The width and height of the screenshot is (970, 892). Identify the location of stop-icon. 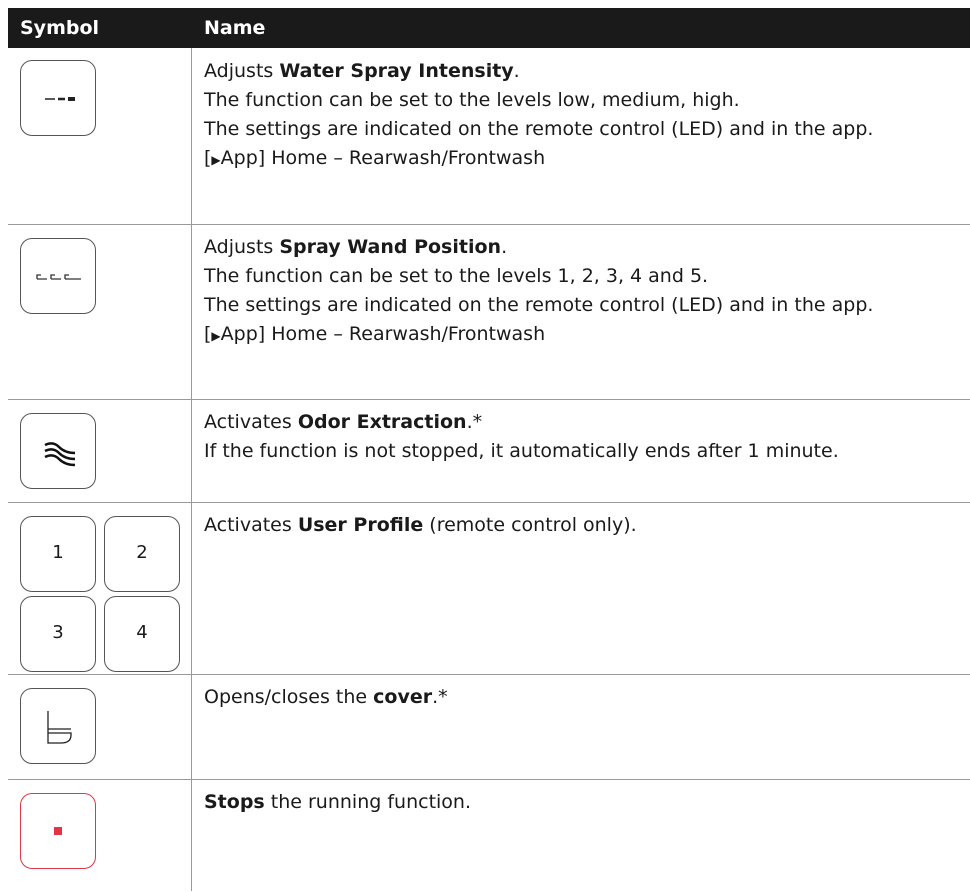
(58, 831).